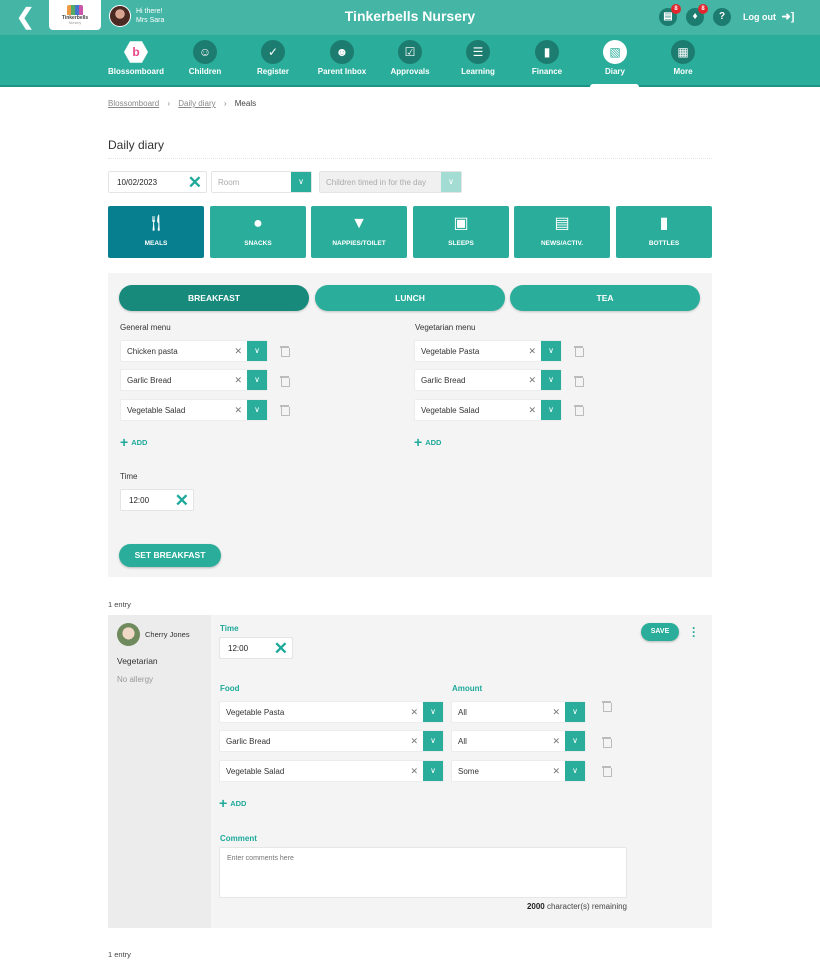 This screenshot has height=971, width=820. What do you see at coordinates (547, 62) in the screenshot?
I see `nav-item-finance: ▮ Finance` at bounding box center [547, 62].